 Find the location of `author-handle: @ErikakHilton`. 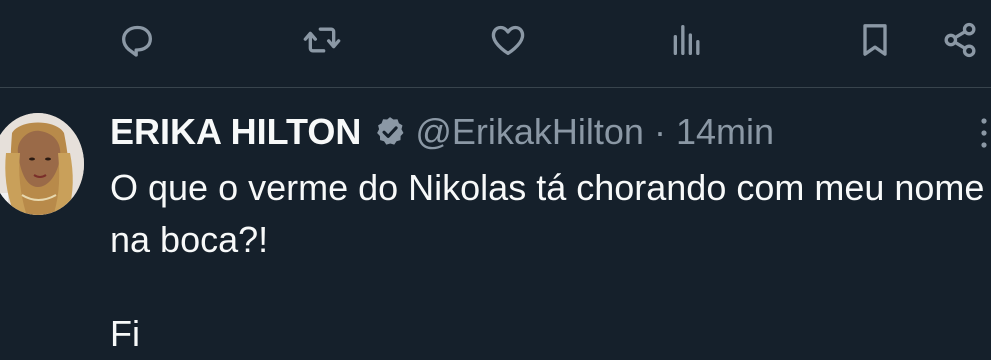

author-handle: @ErikakHilton is located at coordinates (529, 132).